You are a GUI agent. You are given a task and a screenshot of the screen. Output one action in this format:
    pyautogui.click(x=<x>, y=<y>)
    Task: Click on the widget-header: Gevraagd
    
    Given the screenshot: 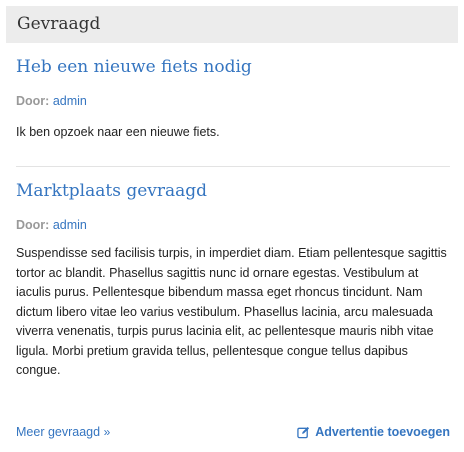 What is the action you would take?
    pyautogui.click(x=232, y=24)
    